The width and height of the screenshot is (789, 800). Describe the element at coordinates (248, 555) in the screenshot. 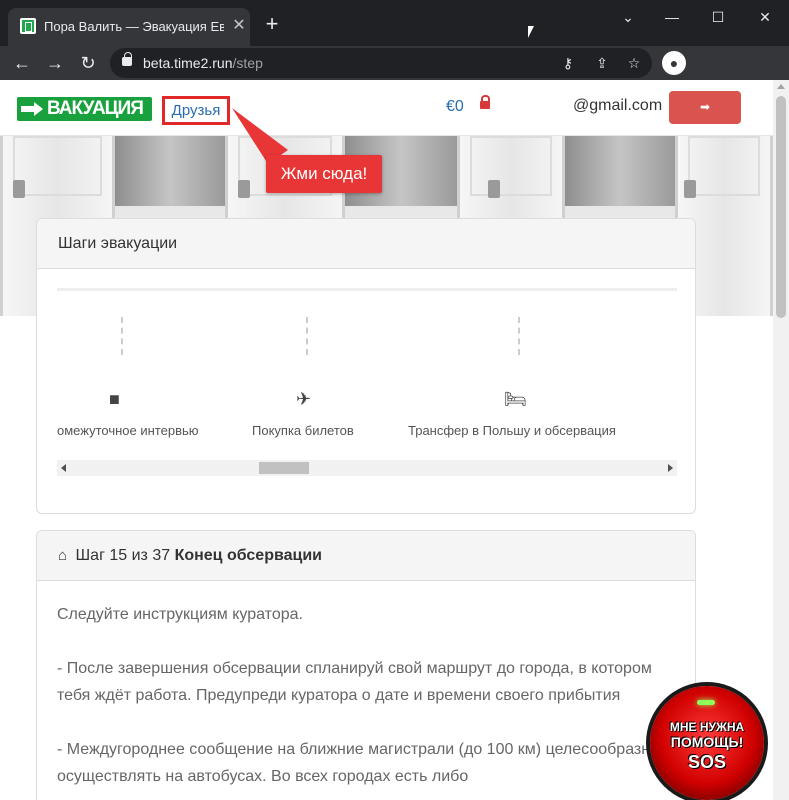

I see `step-title: Конец обсервации` at that location.